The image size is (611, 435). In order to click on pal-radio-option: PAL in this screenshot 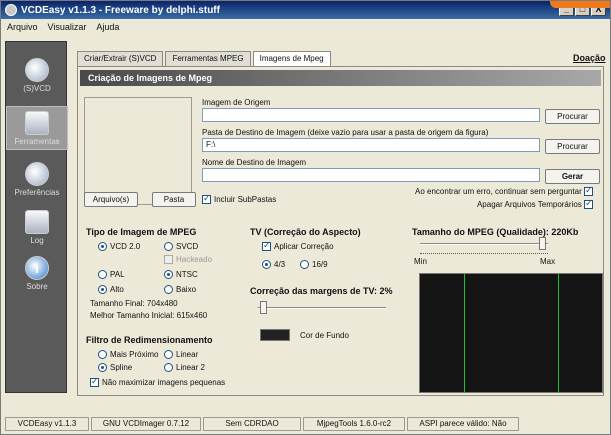, I will do `click(111, 275)`.